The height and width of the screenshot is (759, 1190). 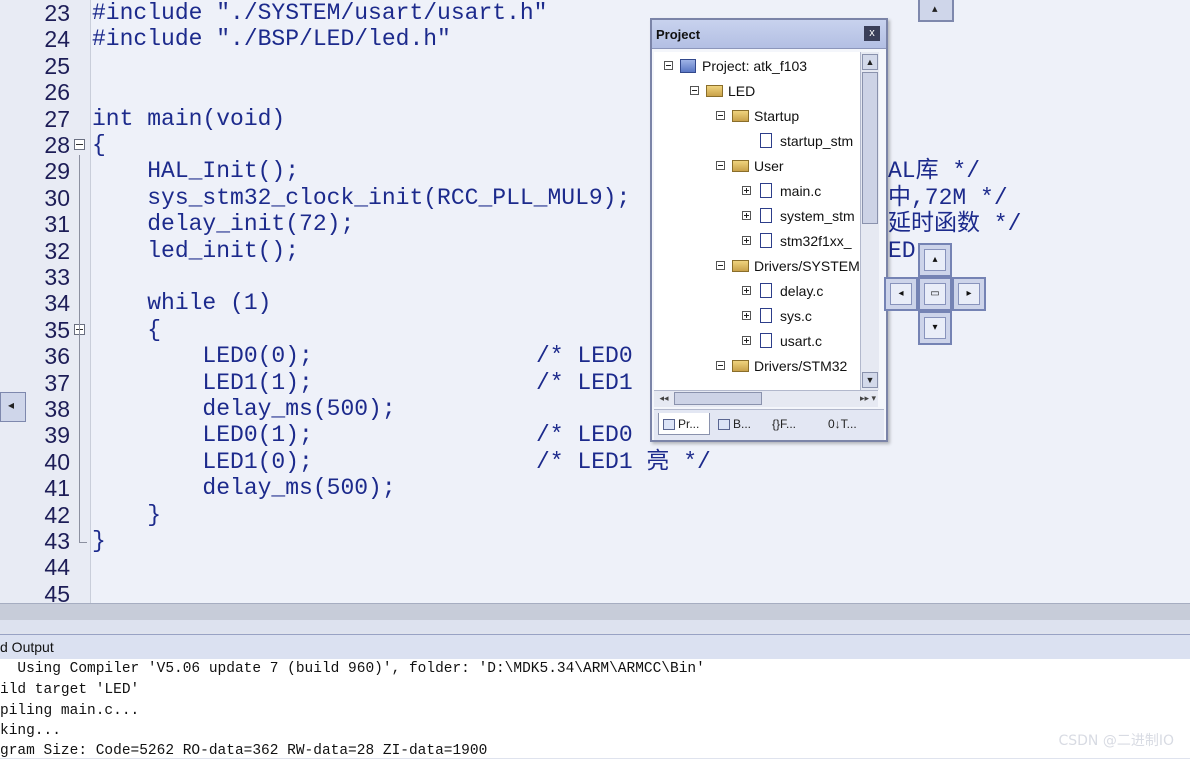 What do you see at coordinates (796, 316) in the screenshot?
I see `tree-item-label: sys.c` at bounding box center [796, 316].